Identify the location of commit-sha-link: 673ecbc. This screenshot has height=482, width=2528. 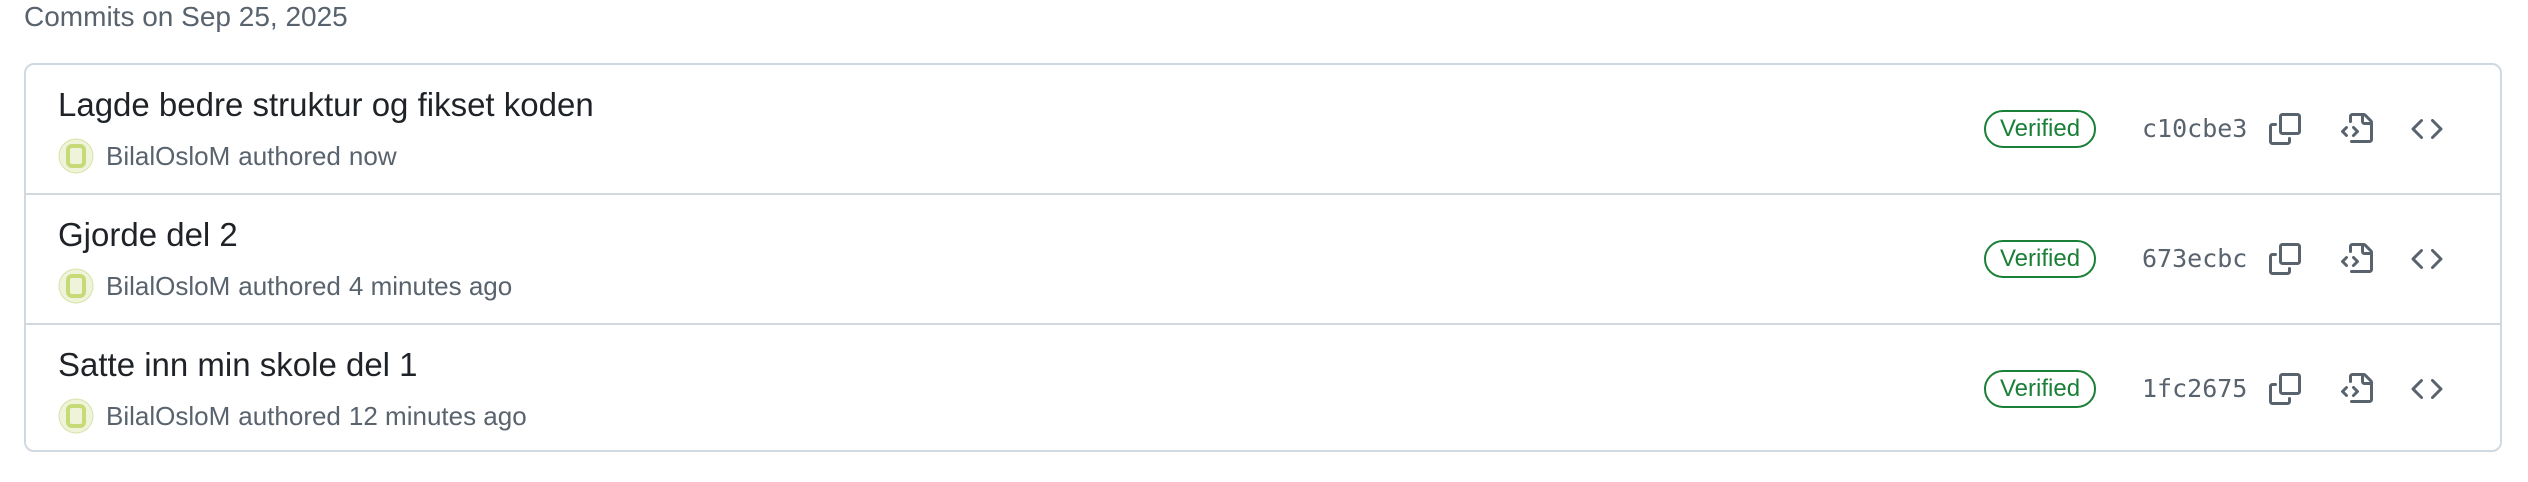
(2194, 259).